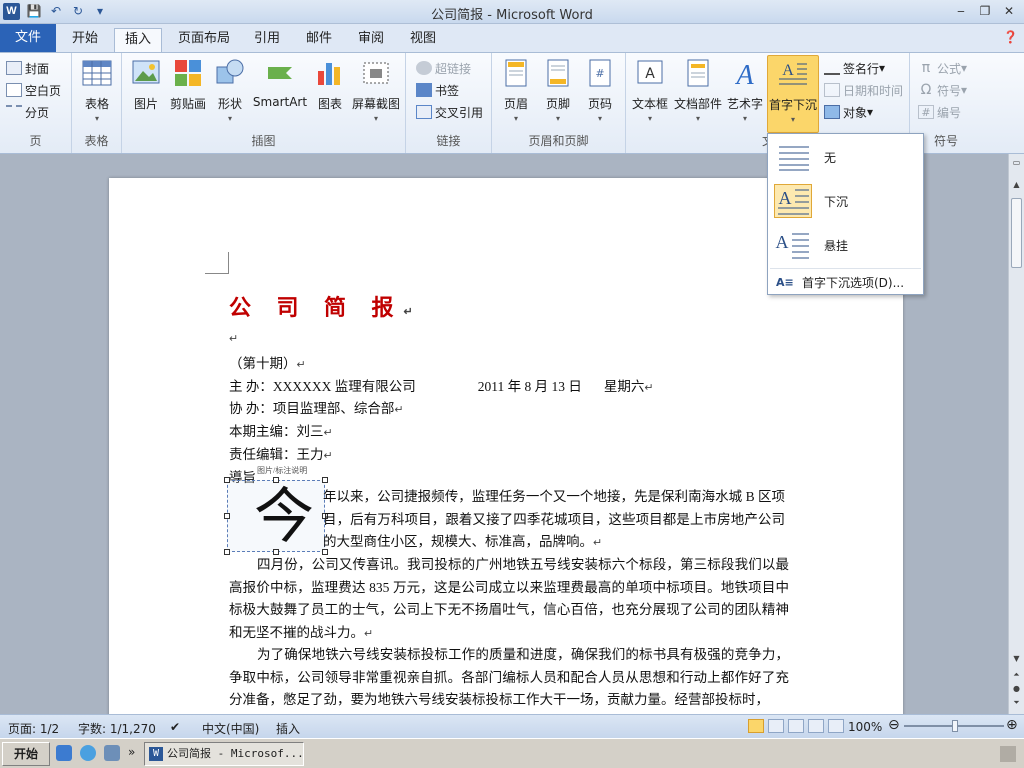  What do you see at coordinates (756, 726) in the screenshot?
I see `print-layout-view-icon` at bounding box center [756, 726].